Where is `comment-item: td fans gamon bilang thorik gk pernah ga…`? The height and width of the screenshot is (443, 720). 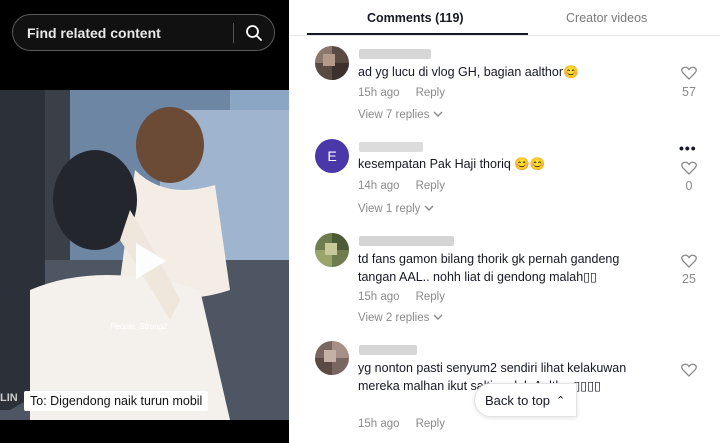
comment-item: td fans gamon bilang thorik gk pernah ga… is located at coordinates (504, 280).